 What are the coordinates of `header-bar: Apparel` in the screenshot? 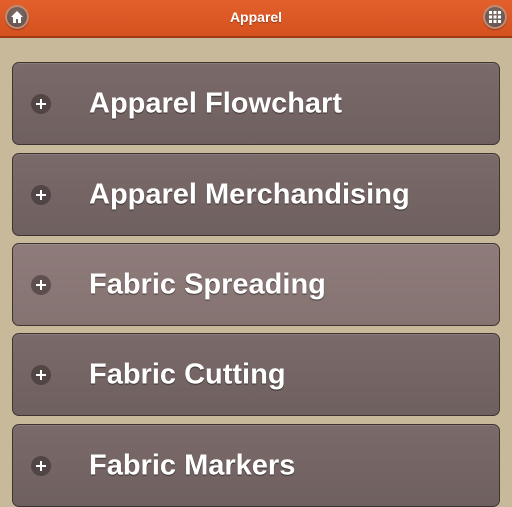 It's located at (256, 19).